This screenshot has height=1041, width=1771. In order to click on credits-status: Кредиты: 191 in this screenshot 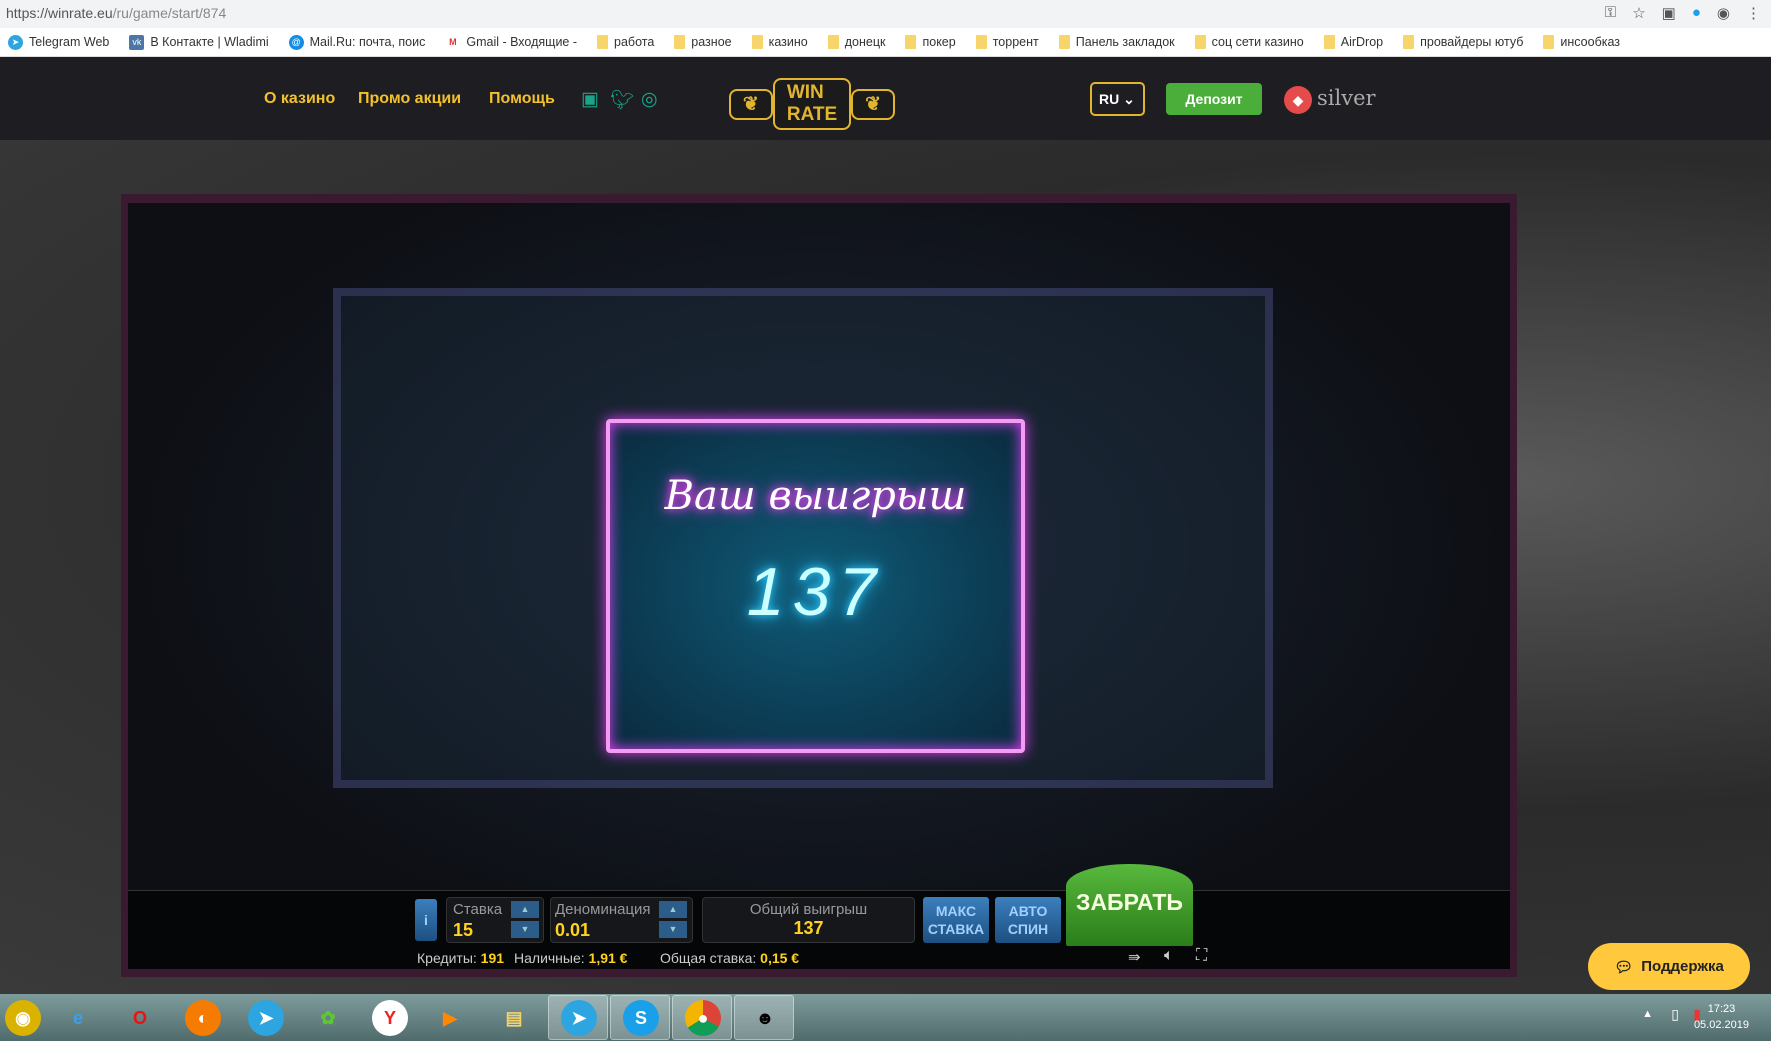, I will do `click(460, 958)`.